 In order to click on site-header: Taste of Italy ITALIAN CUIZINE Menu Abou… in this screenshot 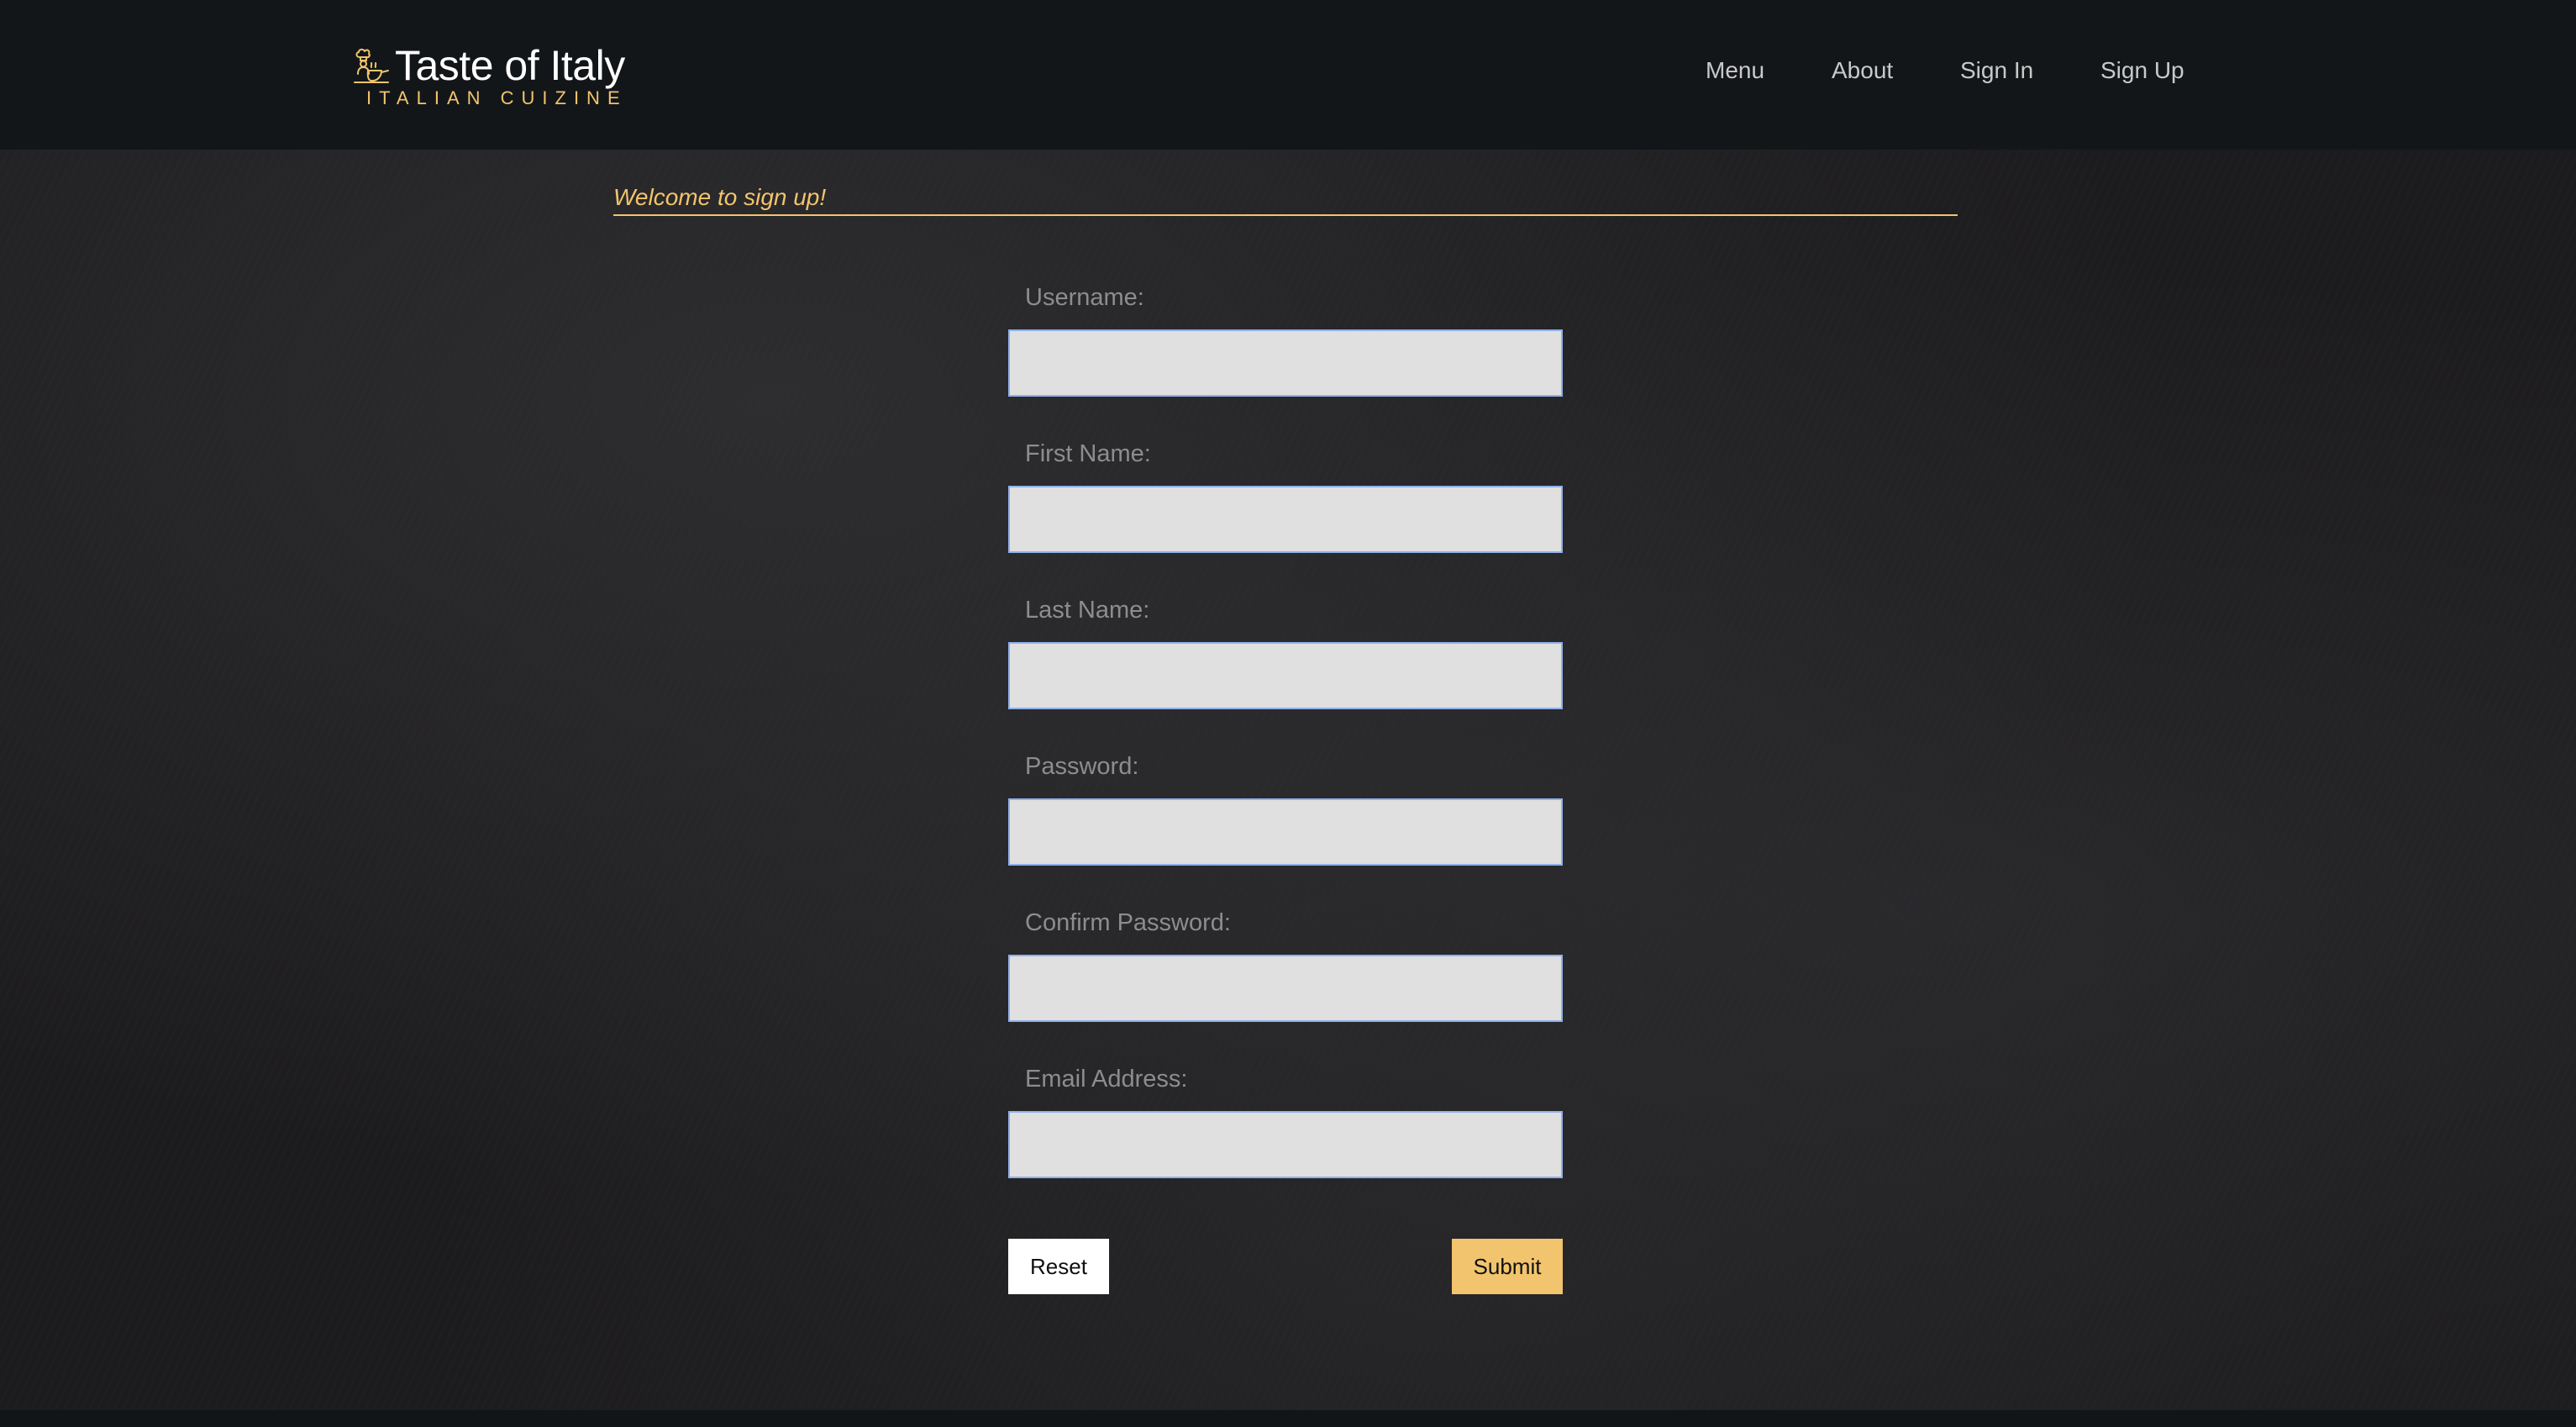, I will do `click(1288, 75)`.